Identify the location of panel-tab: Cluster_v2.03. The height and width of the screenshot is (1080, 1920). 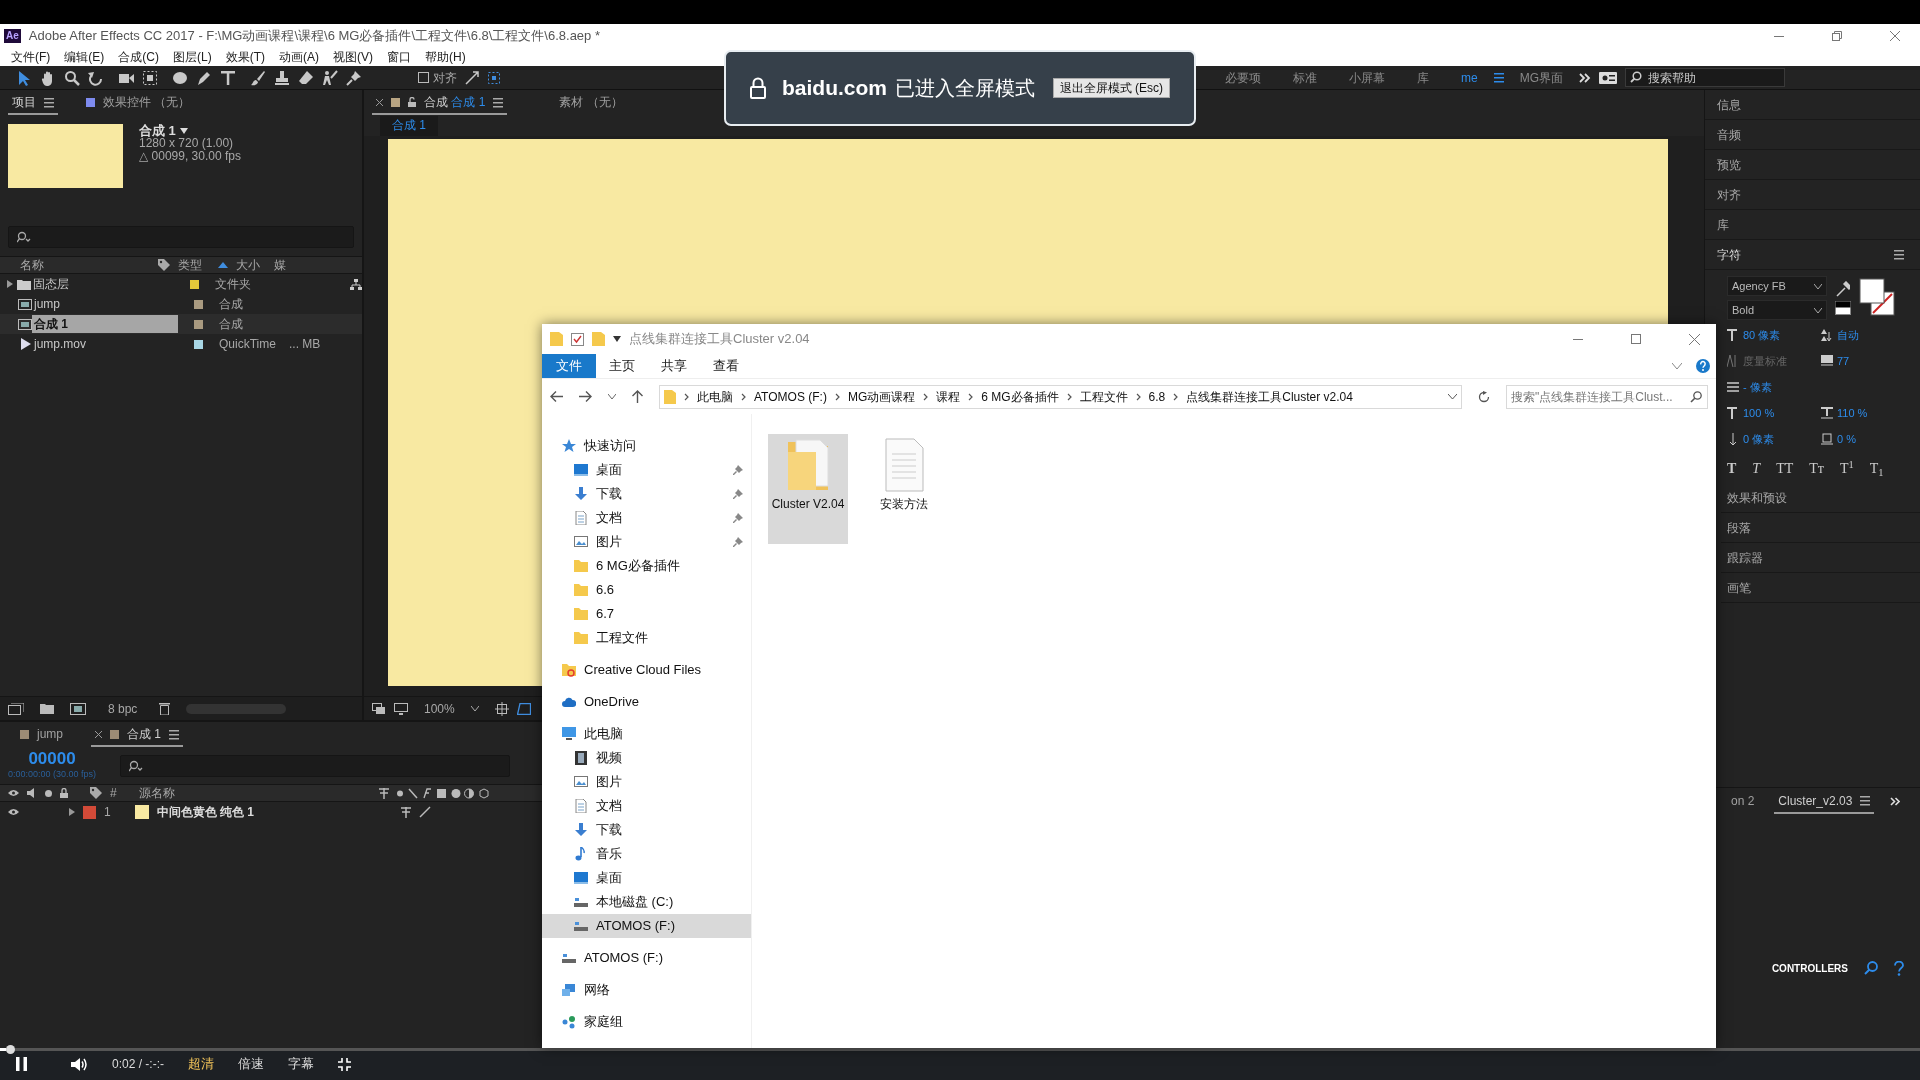
(1824, 801).